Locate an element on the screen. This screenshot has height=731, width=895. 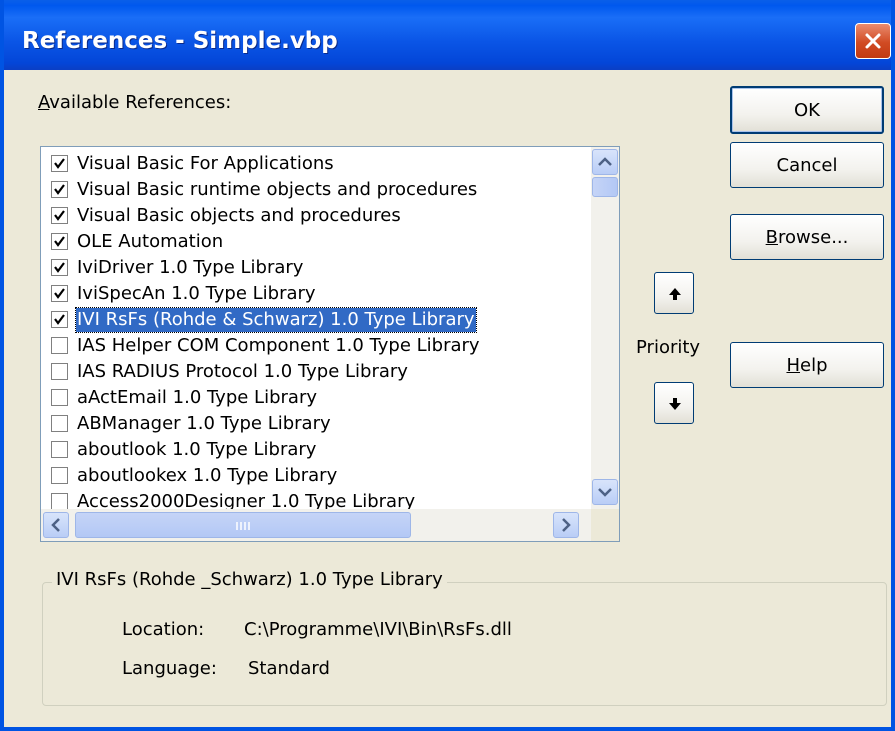
title-bar: References - Simple.vbp is located at coordinates (447, 35).